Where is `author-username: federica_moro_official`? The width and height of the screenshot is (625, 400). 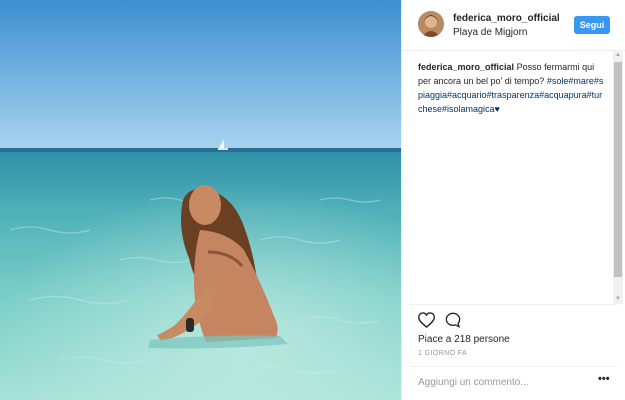 author-username: federica_moro_official is located at coordinates (506, 18).